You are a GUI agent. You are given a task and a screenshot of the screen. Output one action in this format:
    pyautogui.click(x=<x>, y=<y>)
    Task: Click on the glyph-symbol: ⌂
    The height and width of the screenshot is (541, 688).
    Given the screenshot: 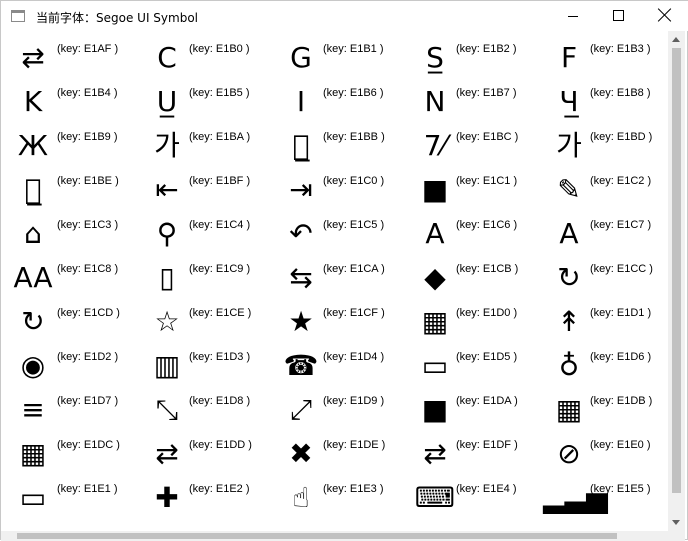 What is the action you would take?
    pyautogui.click(x=33, y=233)
    